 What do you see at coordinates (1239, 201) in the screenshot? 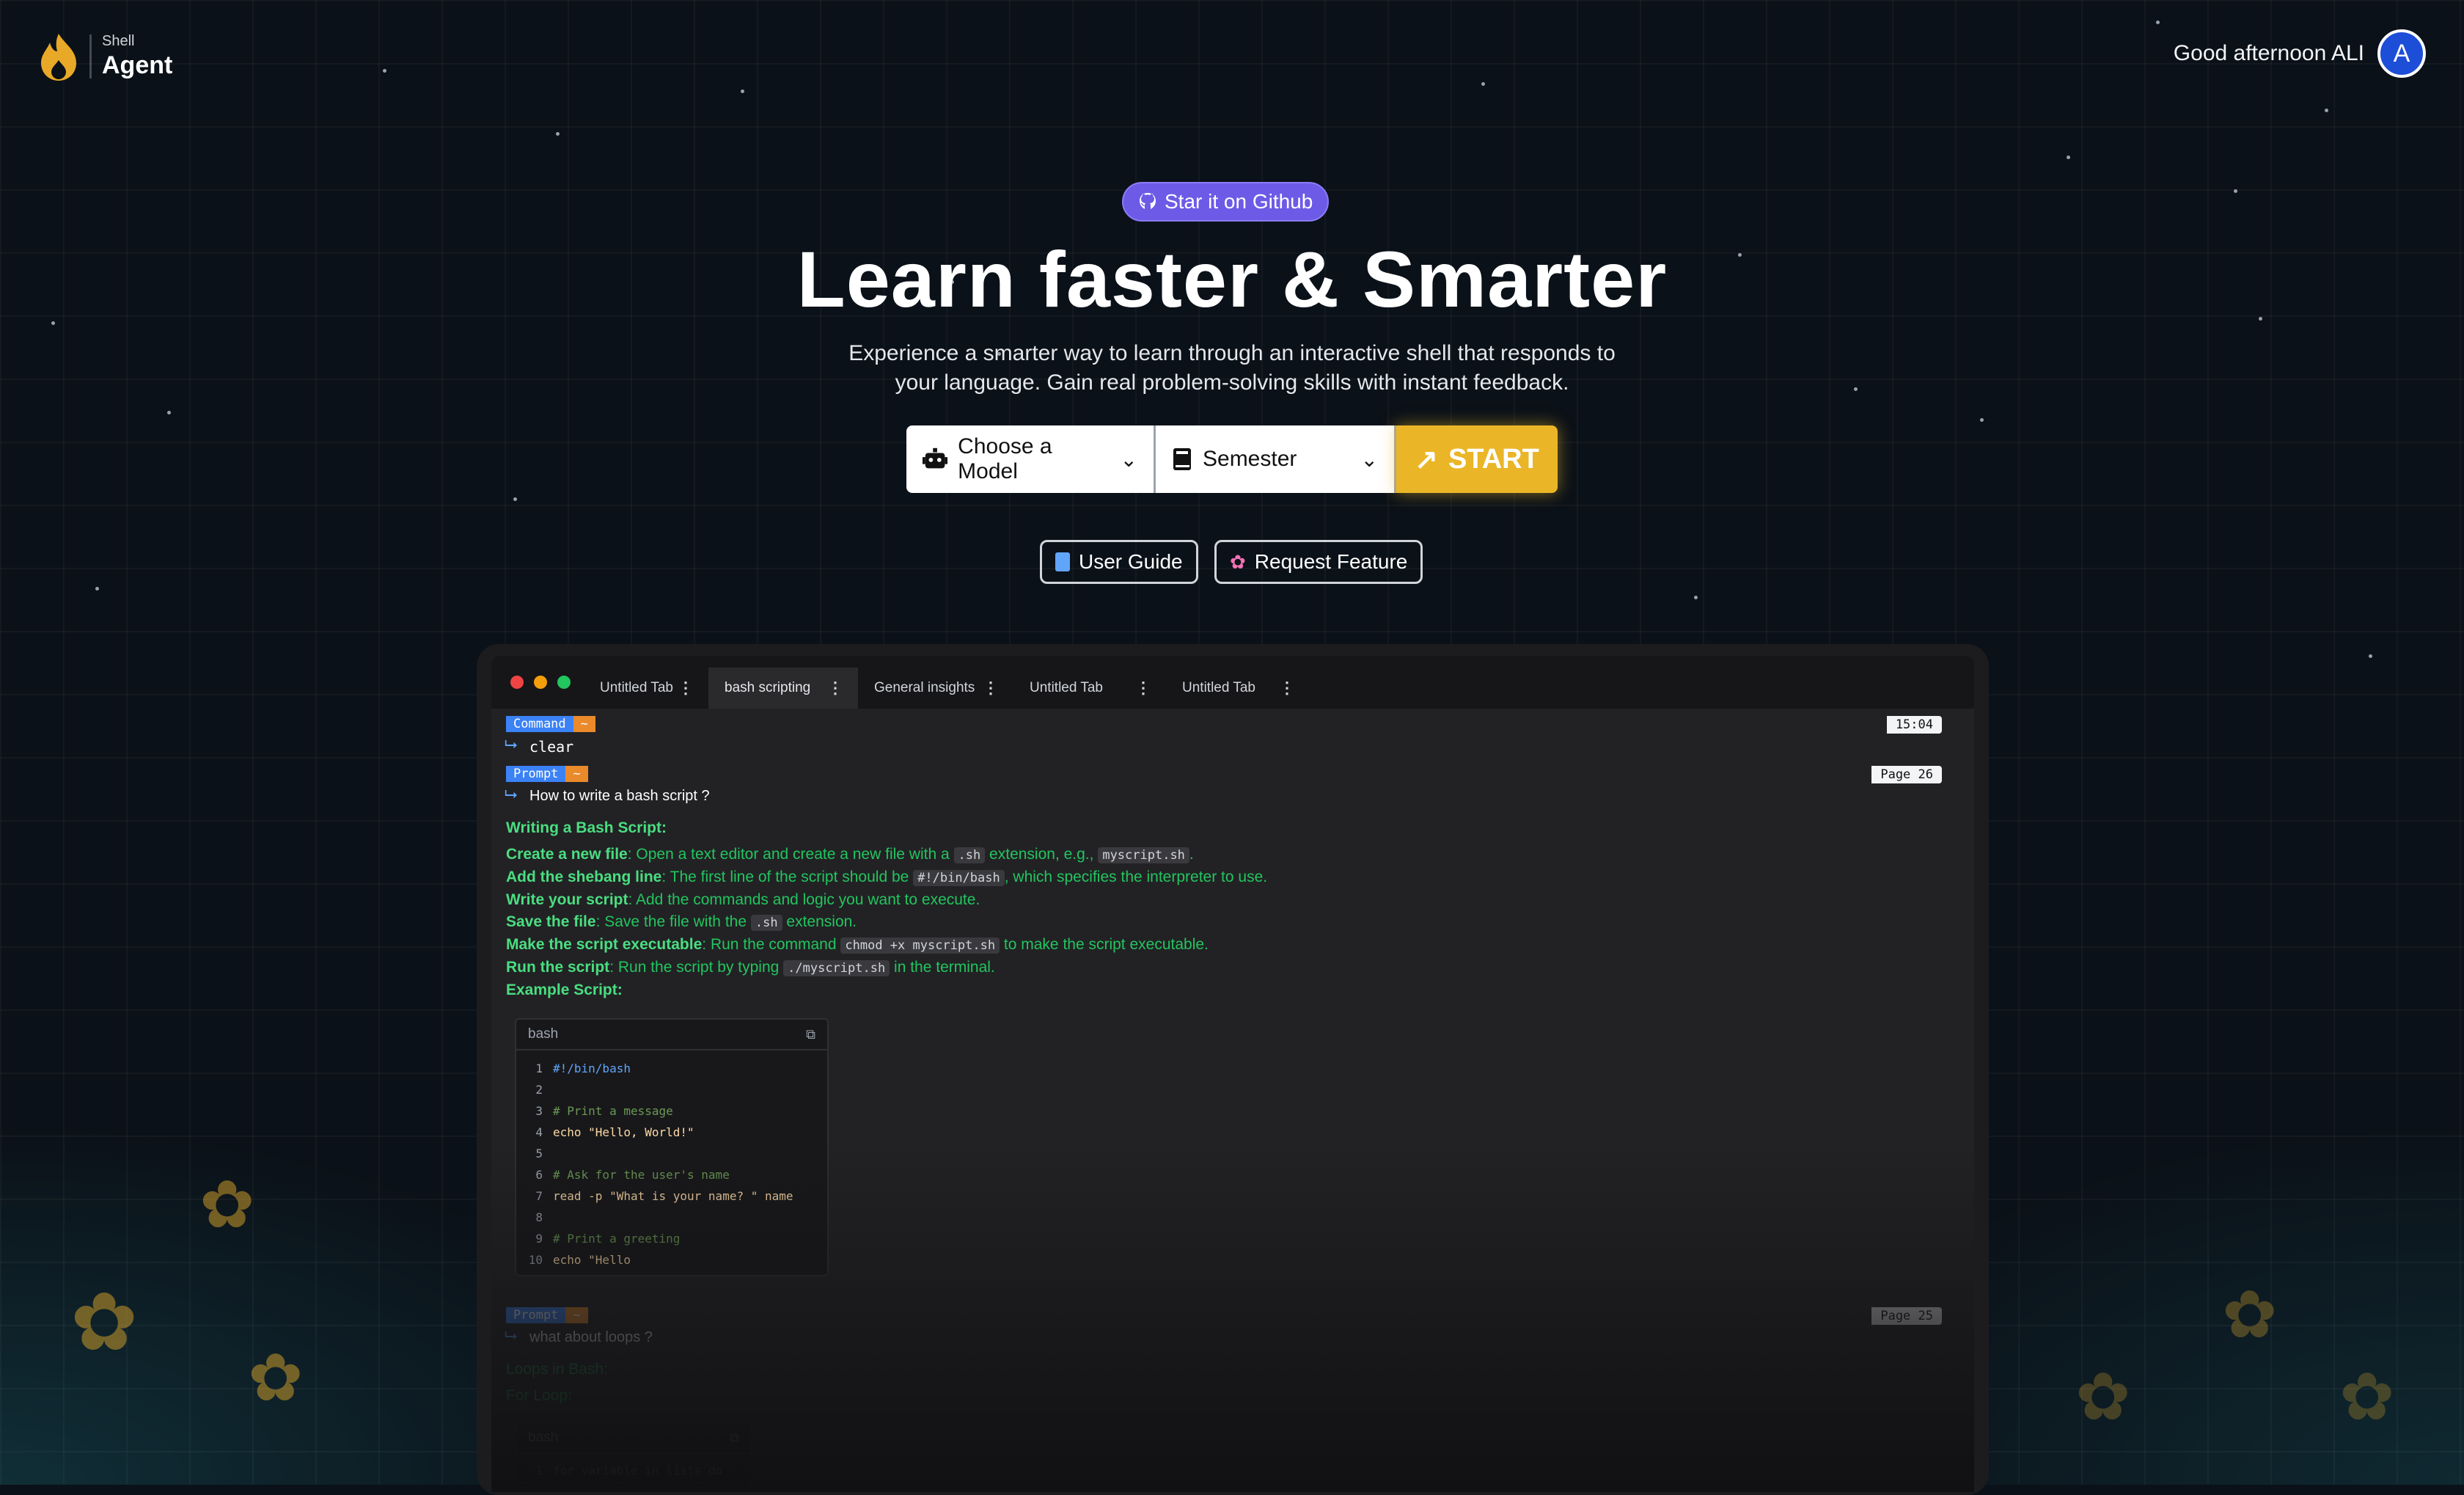
I see `badge-label: Star it on Github` at bounding box center [1239, 201].